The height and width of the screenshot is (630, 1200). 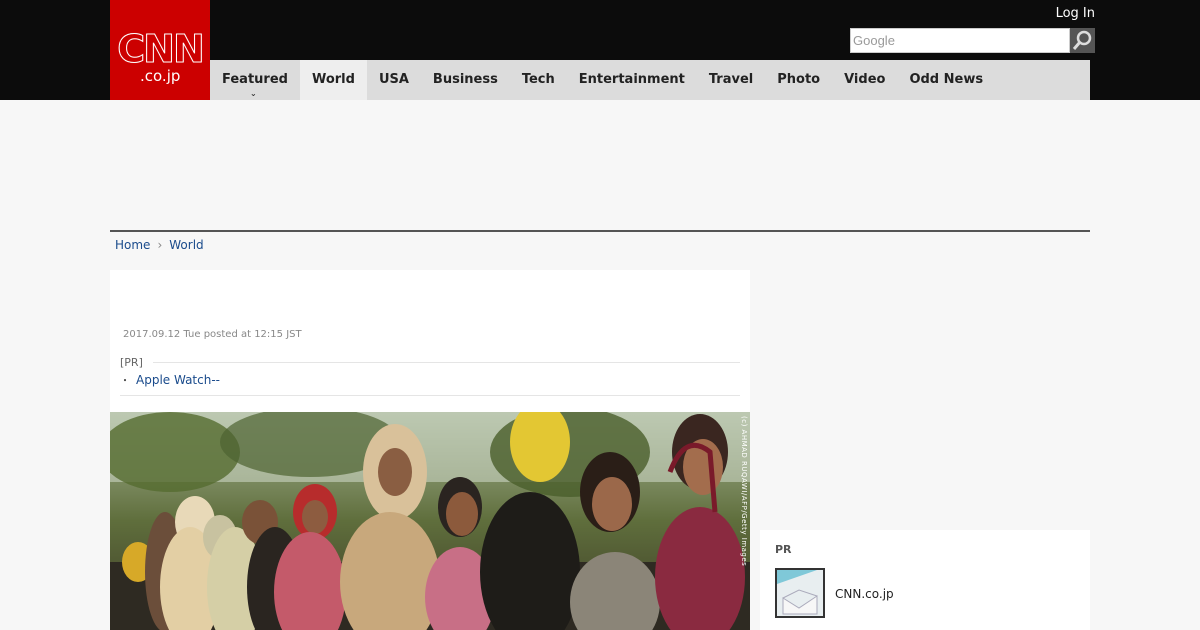 I want to click on search-button, so click(x=1082, y=40).